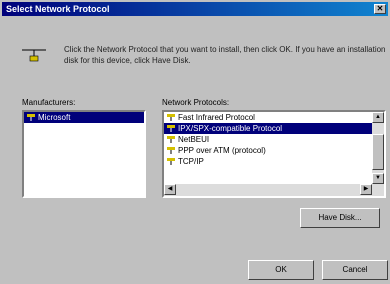  Describe the element at coordinates (216, 117) in the screenshot. I see `protocol-item-label: Fast Infrared Protocol` at that location.